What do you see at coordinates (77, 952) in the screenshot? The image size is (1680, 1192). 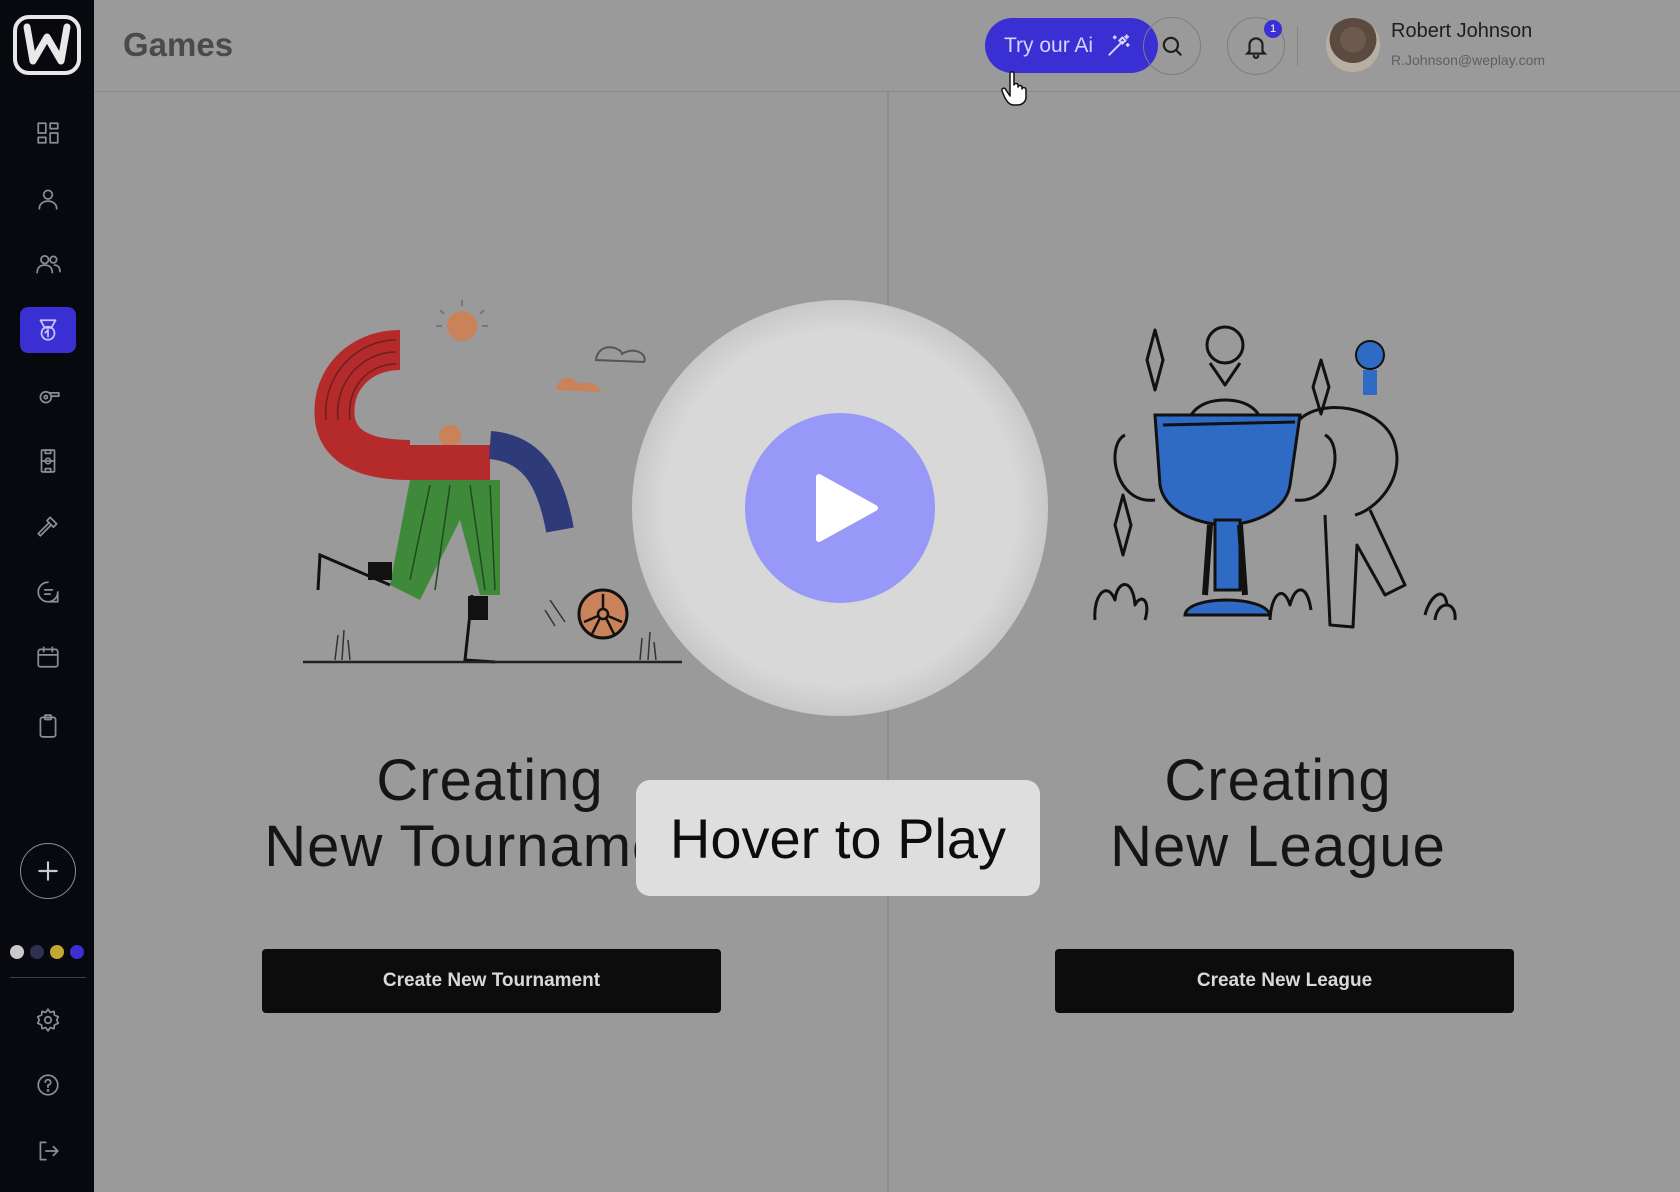 I see `theme-dot-purple` at bounding box center [77, 952].